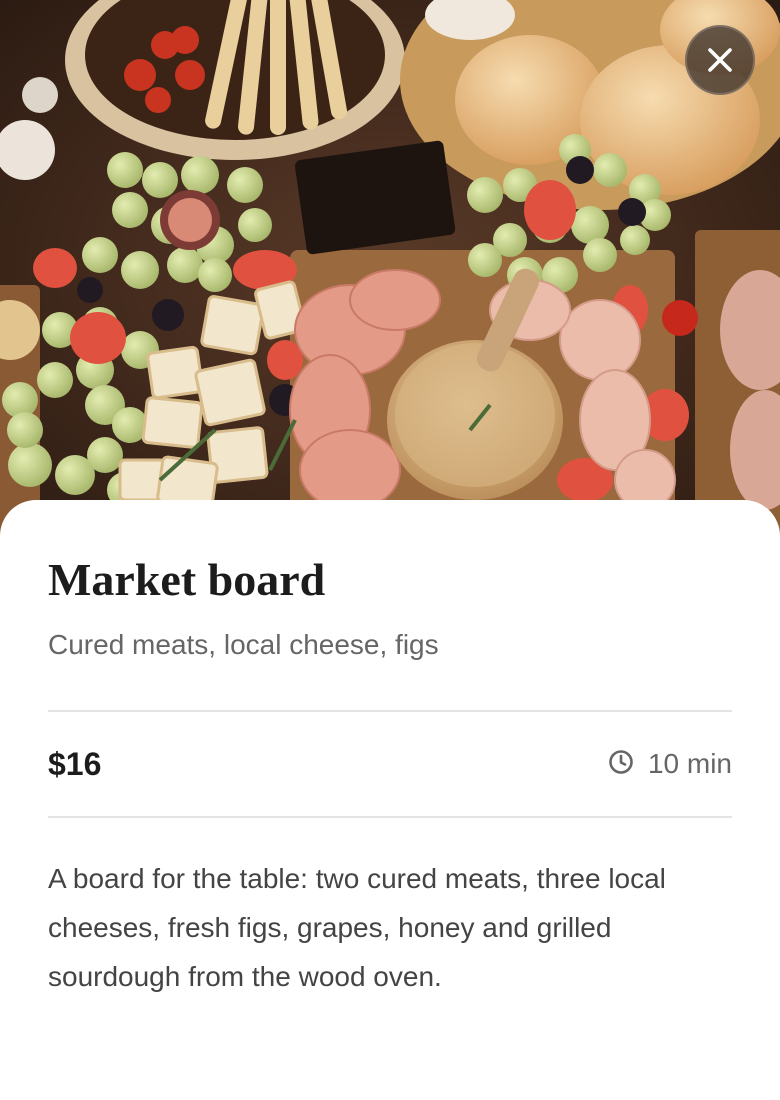  Describe the element at coordinates (621, 764) in the screenshot. I see `clock-icon` at that location.